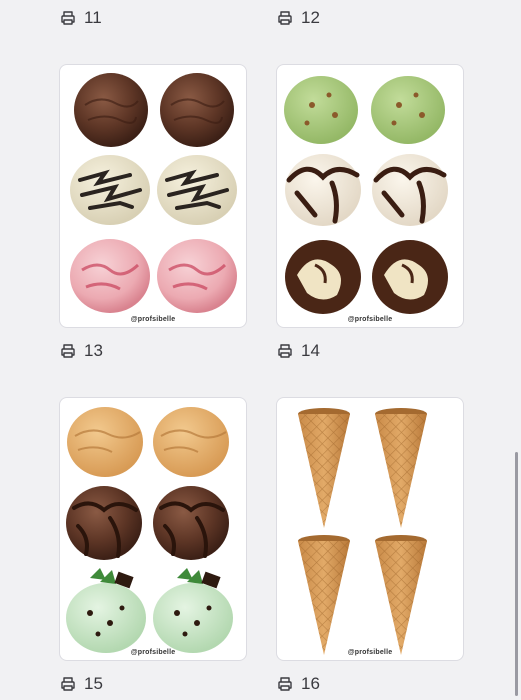 This screenshot has height=700, width=521. I want to click on sheet-card-15: @profsibelle, so click(153, 529).